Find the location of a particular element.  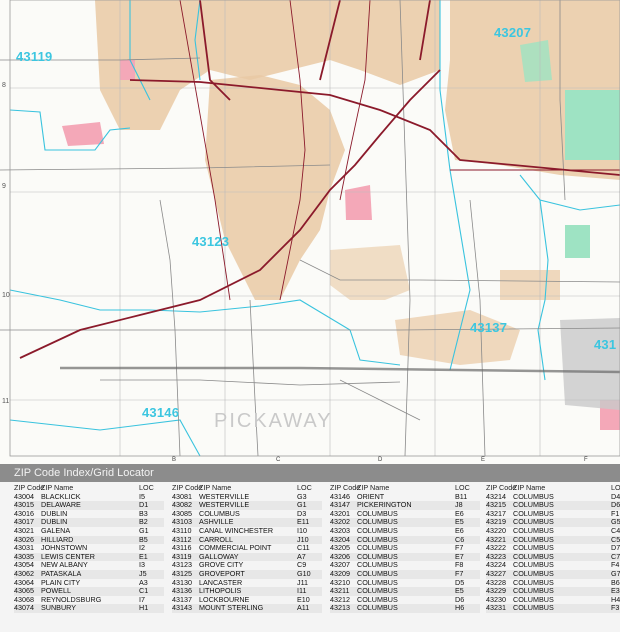

grid-locator: H6 is located at coordinates (460, 608).